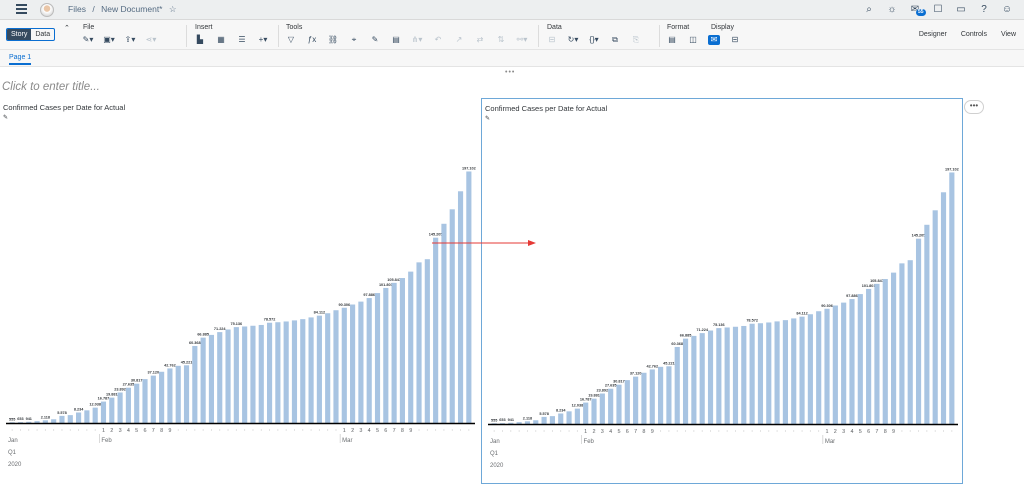  What do you see at coordinates (45, 417) in the screenshot?
I see `data-label: 2.118` at bounding box center [45, 417].